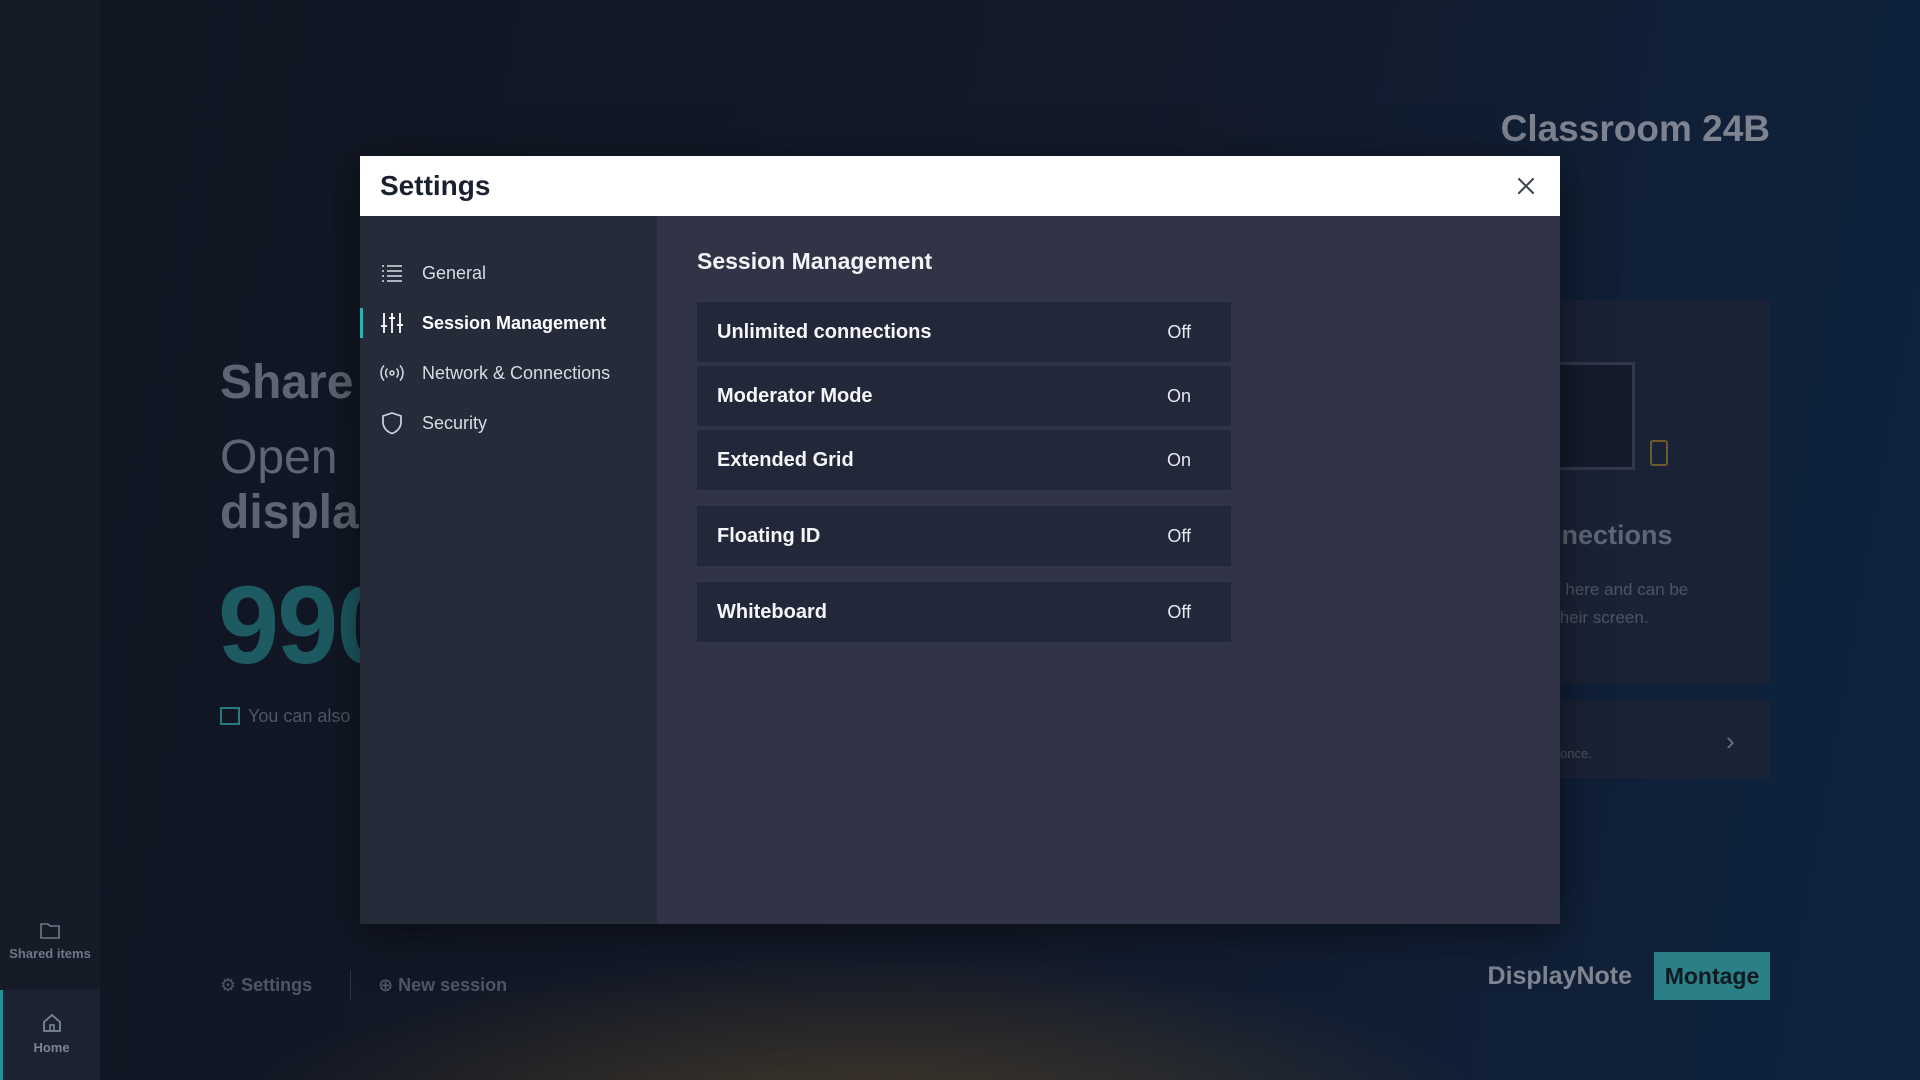  Describe the element at coordinates (1559, 976) in the screenshot. I see `brand-name: DisplayNote` at that location.